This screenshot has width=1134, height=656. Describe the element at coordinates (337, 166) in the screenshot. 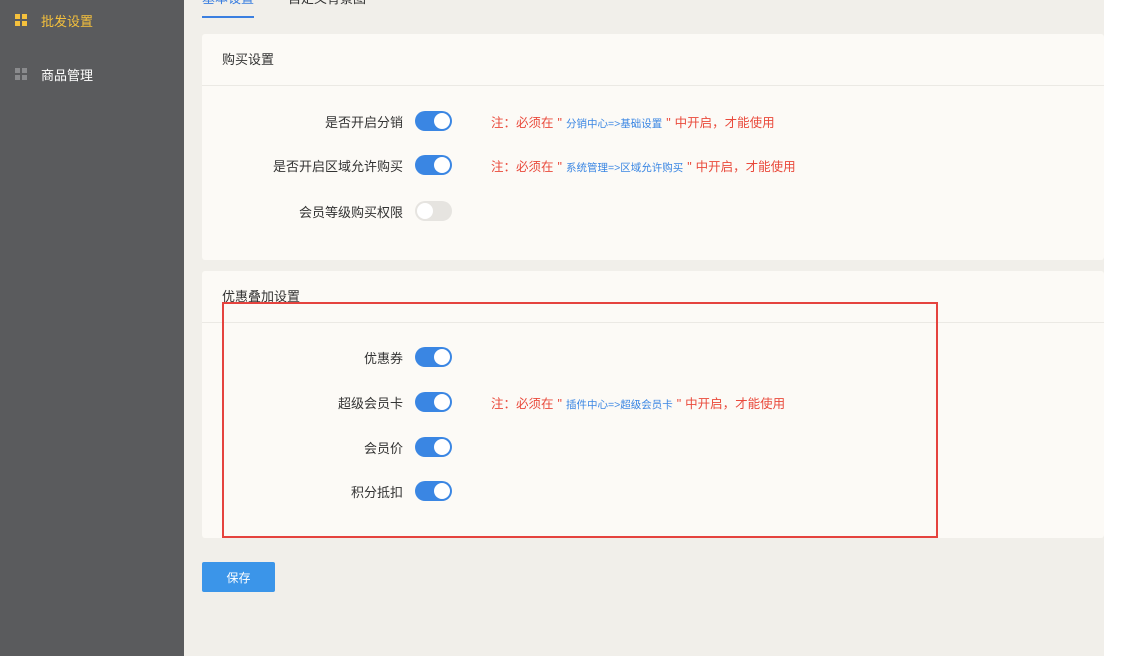

I see `setting-label: 是否开启区域允许购买` at that location.